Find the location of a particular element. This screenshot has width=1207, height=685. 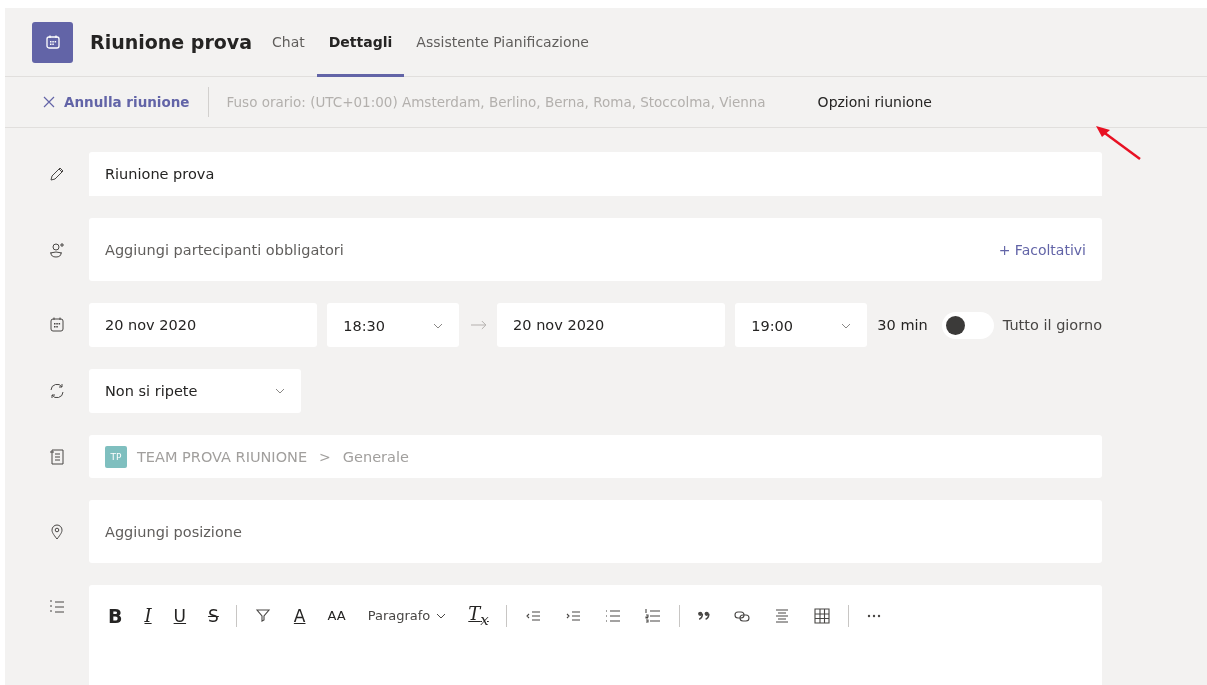

close-icon is located at coordinates (49, 102).